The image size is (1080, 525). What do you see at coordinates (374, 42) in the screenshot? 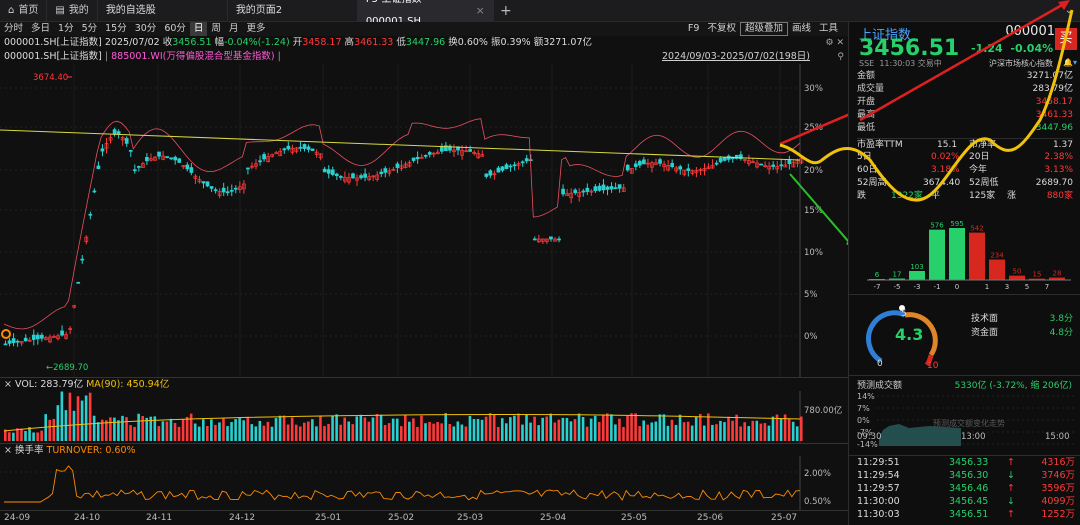
I see `info-high: 3461.33` at bounding box center [374, 42].